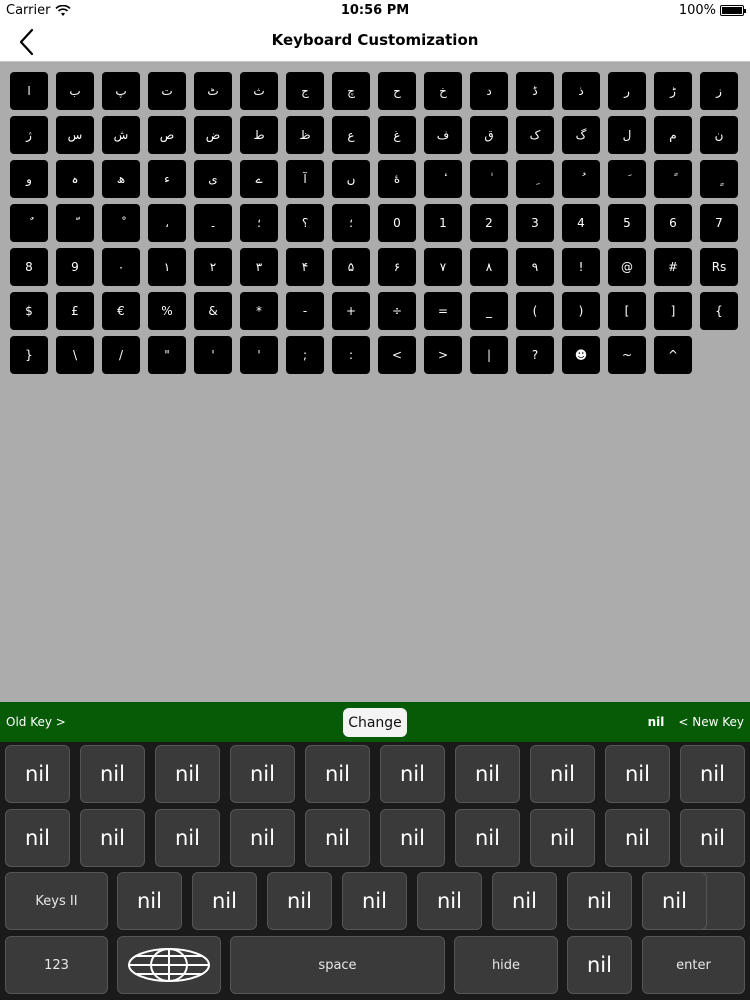 The width and height of the screenshot is (750, 1000). I want to click on grid-key: 6, so click(673, 223).